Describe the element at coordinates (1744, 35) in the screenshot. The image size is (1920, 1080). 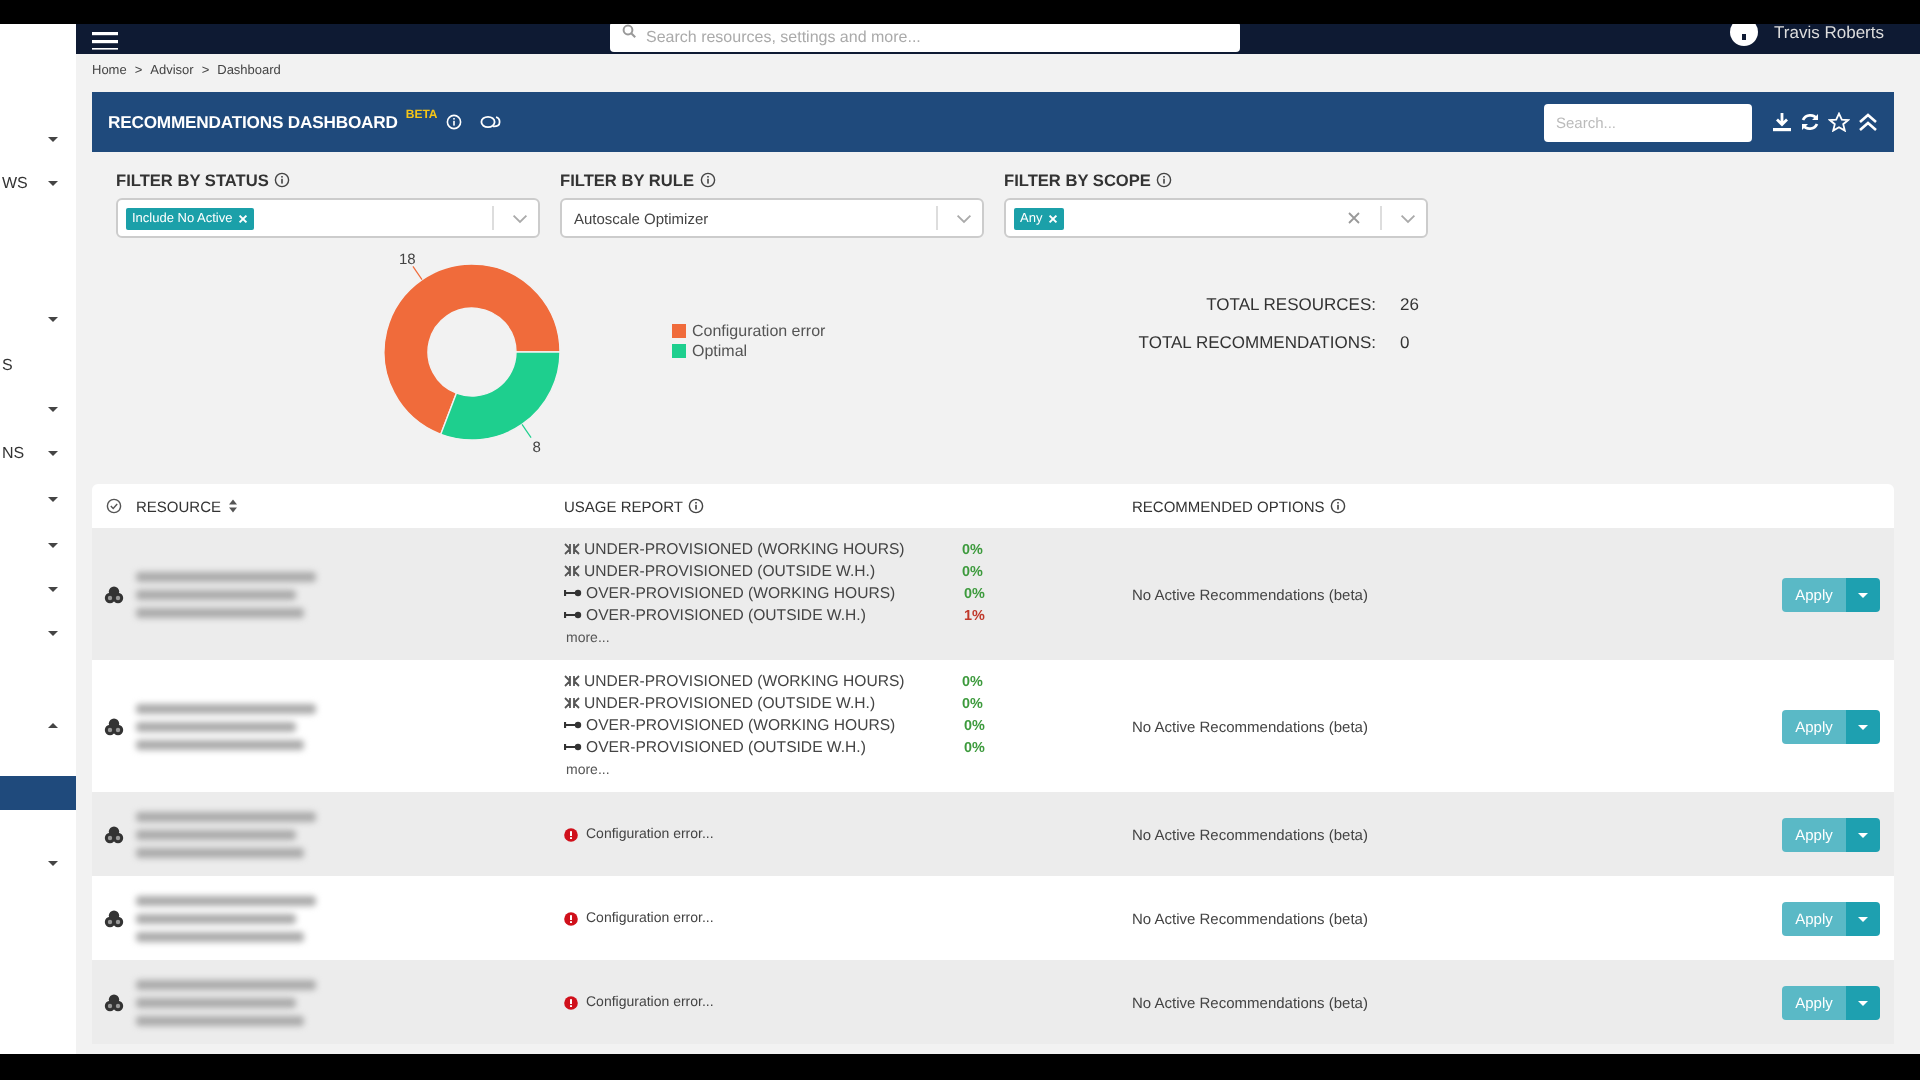
I see `help-icon` at that location.